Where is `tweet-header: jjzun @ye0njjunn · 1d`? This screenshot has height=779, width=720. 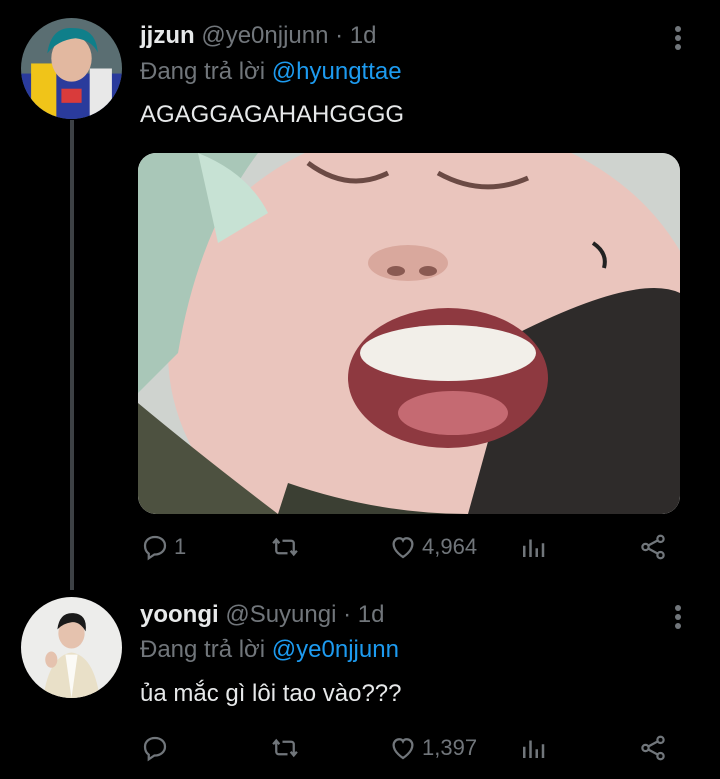 tweet-header: jjzun @ye0njjunn · 1d is located at coordinates (258, 36).